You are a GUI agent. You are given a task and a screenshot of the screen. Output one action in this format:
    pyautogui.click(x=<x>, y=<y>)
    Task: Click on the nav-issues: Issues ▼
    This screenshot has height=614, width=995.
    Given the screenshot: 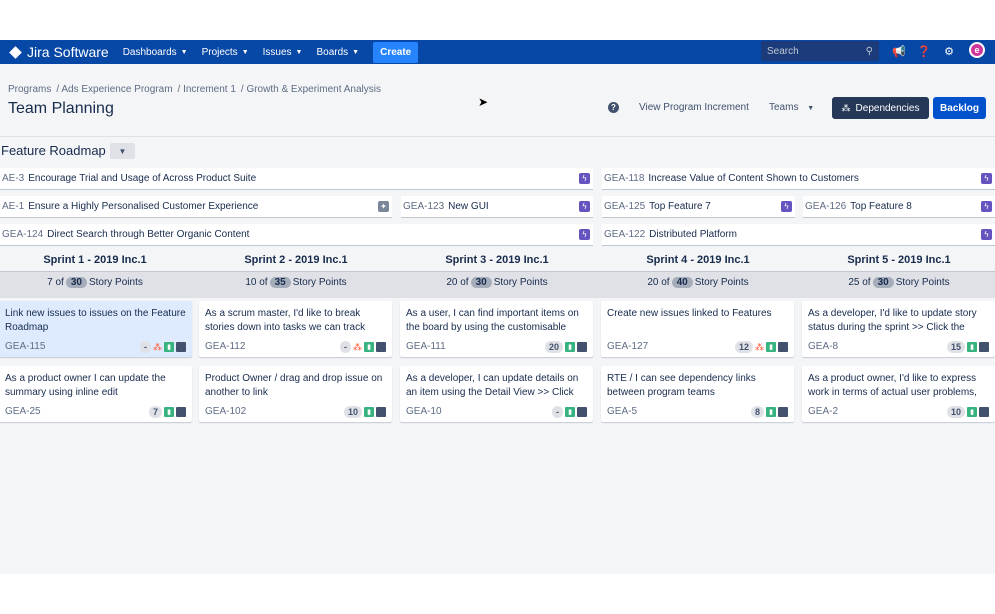 What is the action you would take?
    pyautogui.click(x=283, y=52)
    